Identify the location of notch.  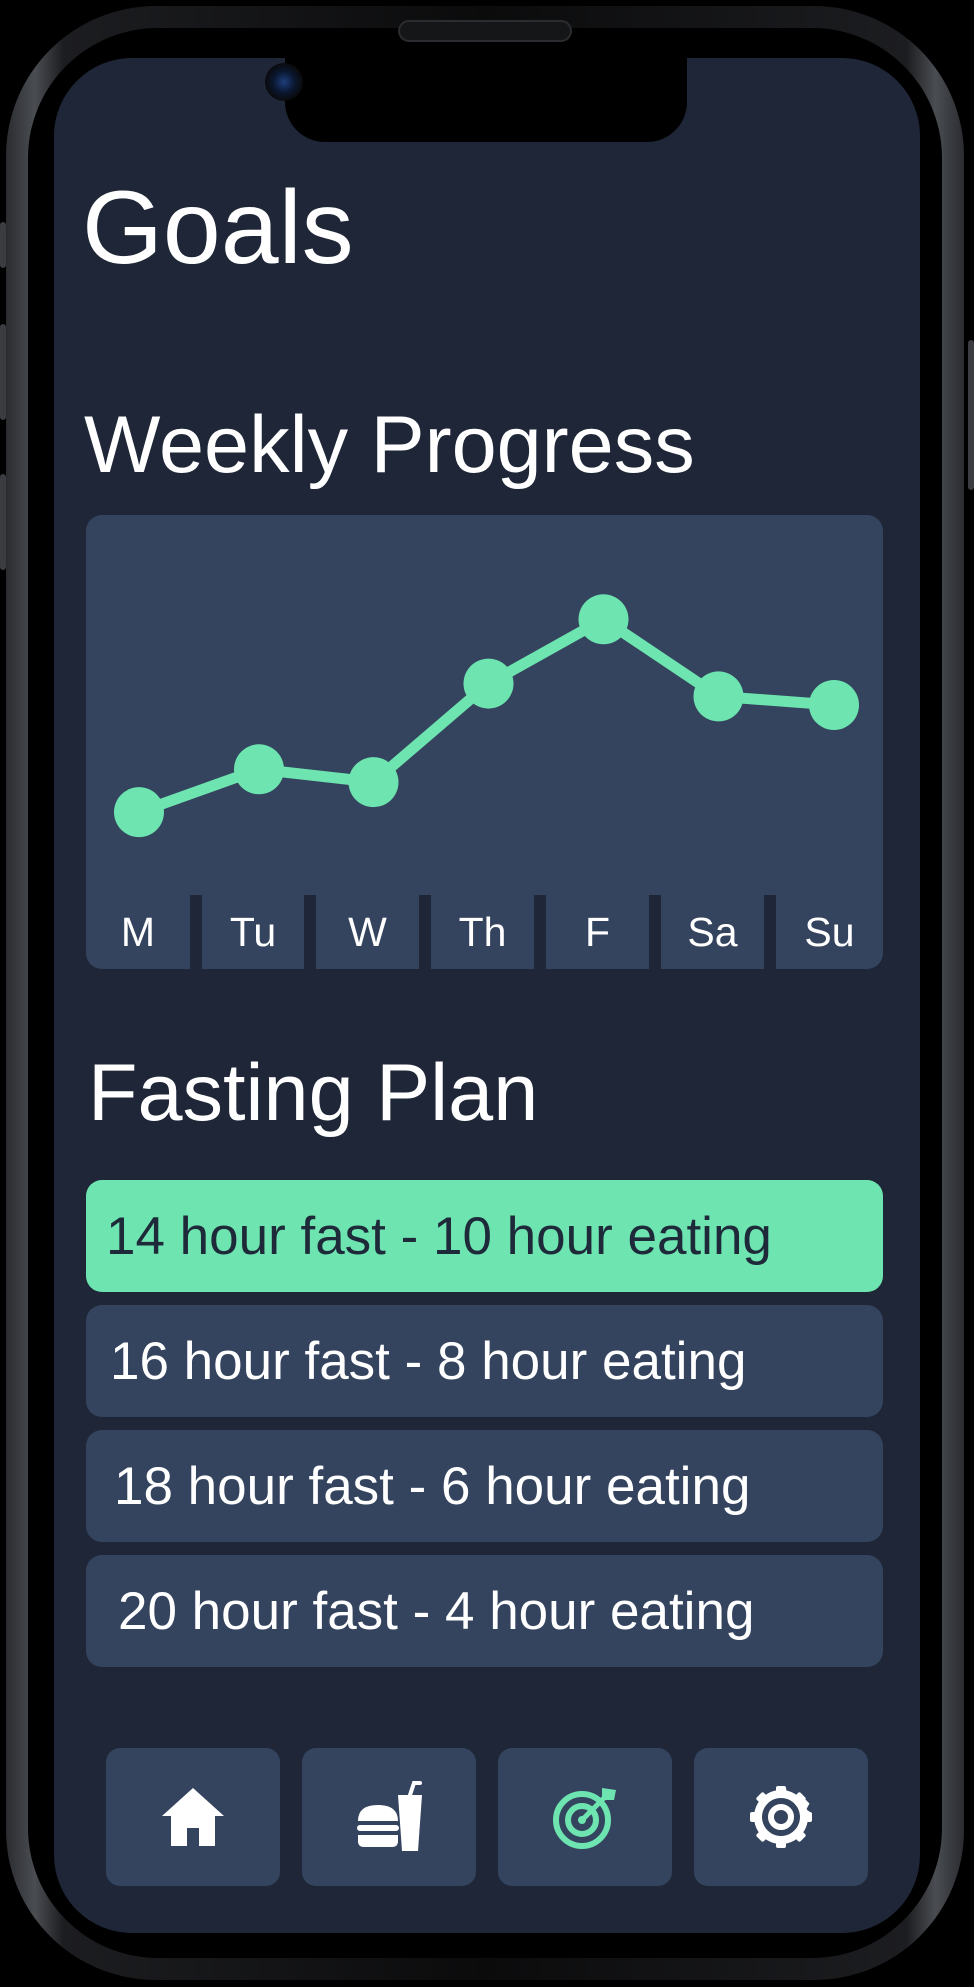
(486, 100).